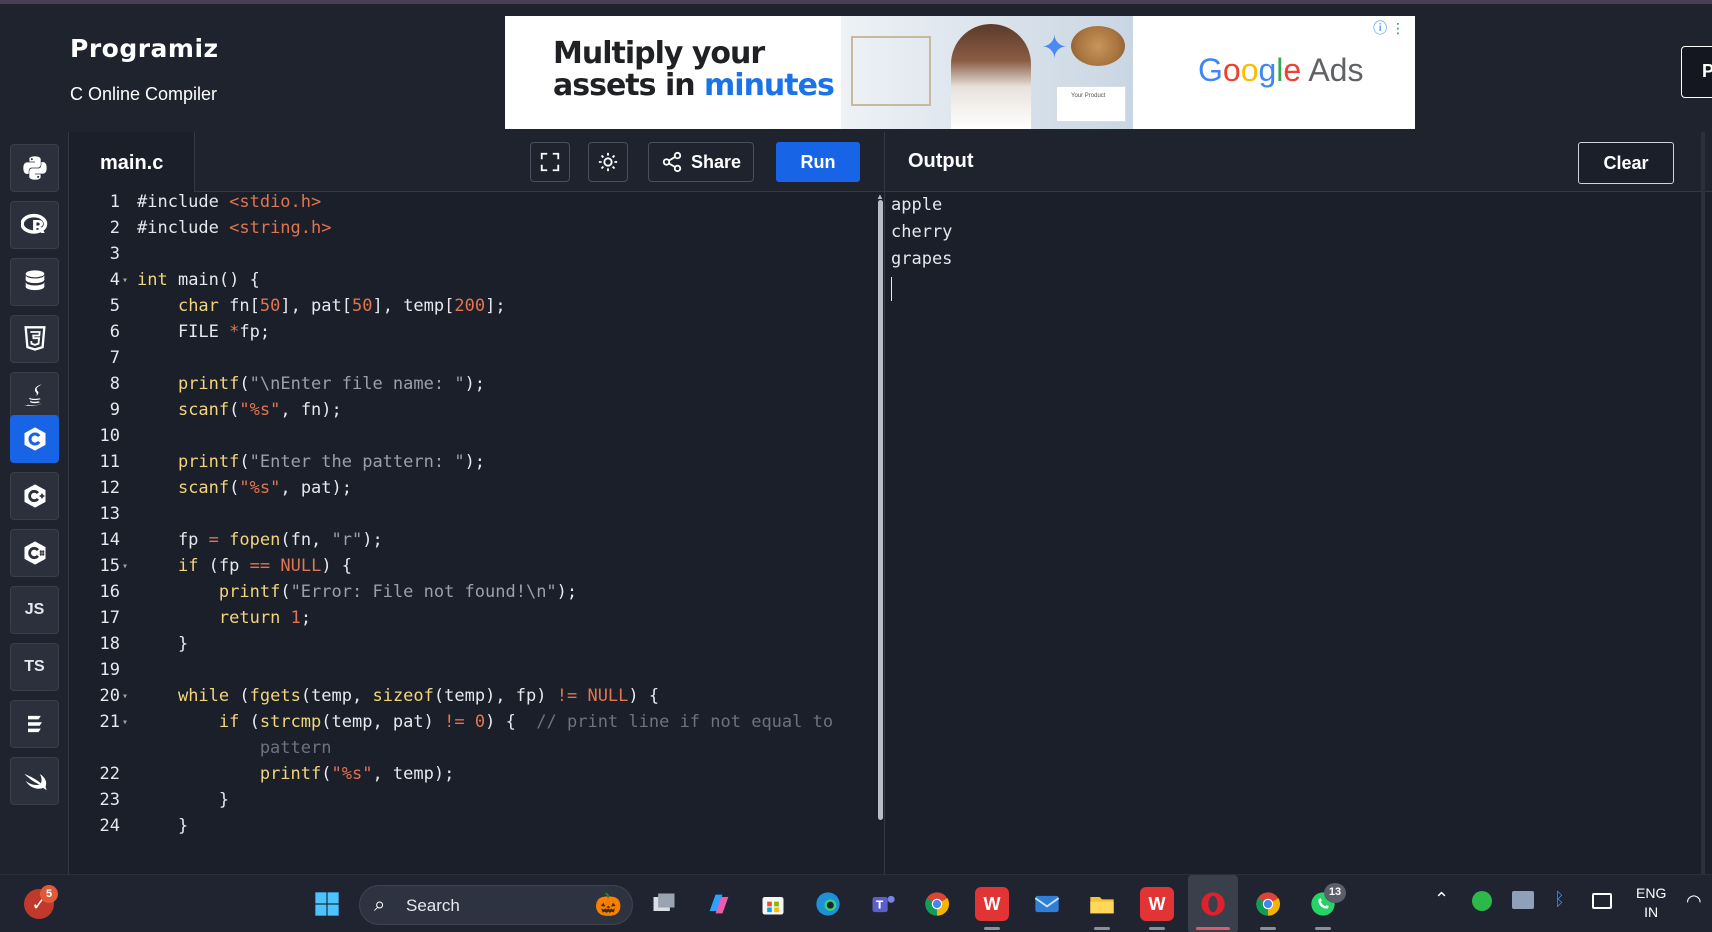 This screenshot has height=932, width=1712. I want to click on output-console: apple cherry grapes, so click(921, 232).